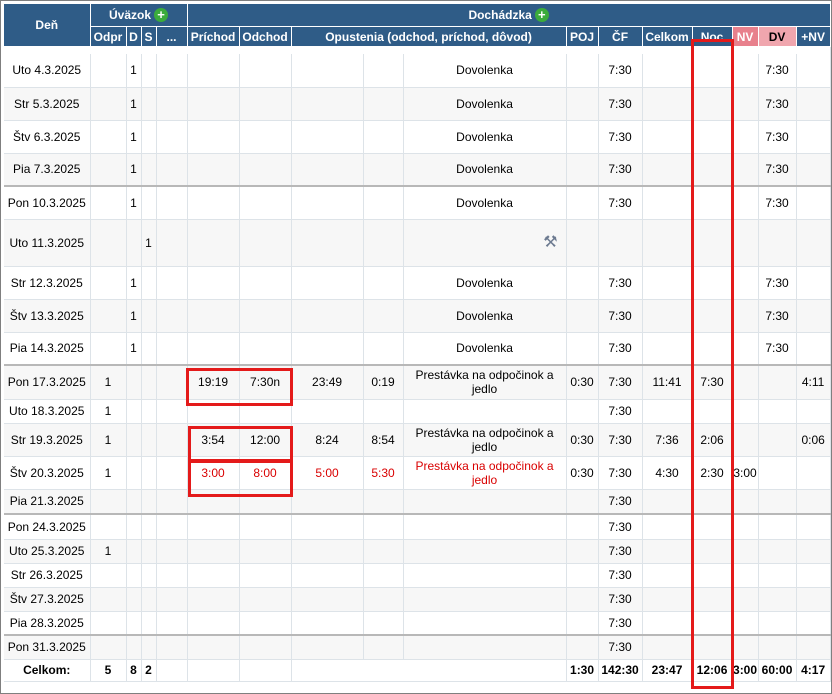  I want to click on row-nv, so click(745, 202).